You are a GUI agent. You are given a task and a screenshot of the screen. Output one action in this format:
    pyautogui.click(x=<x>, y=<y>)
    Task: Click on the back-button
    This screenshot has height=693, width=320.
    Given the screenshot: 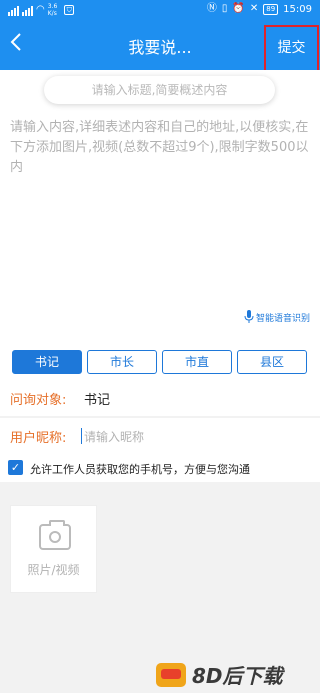 What is the action you would take?
    pyautogui.click(x=22, y=44)
    